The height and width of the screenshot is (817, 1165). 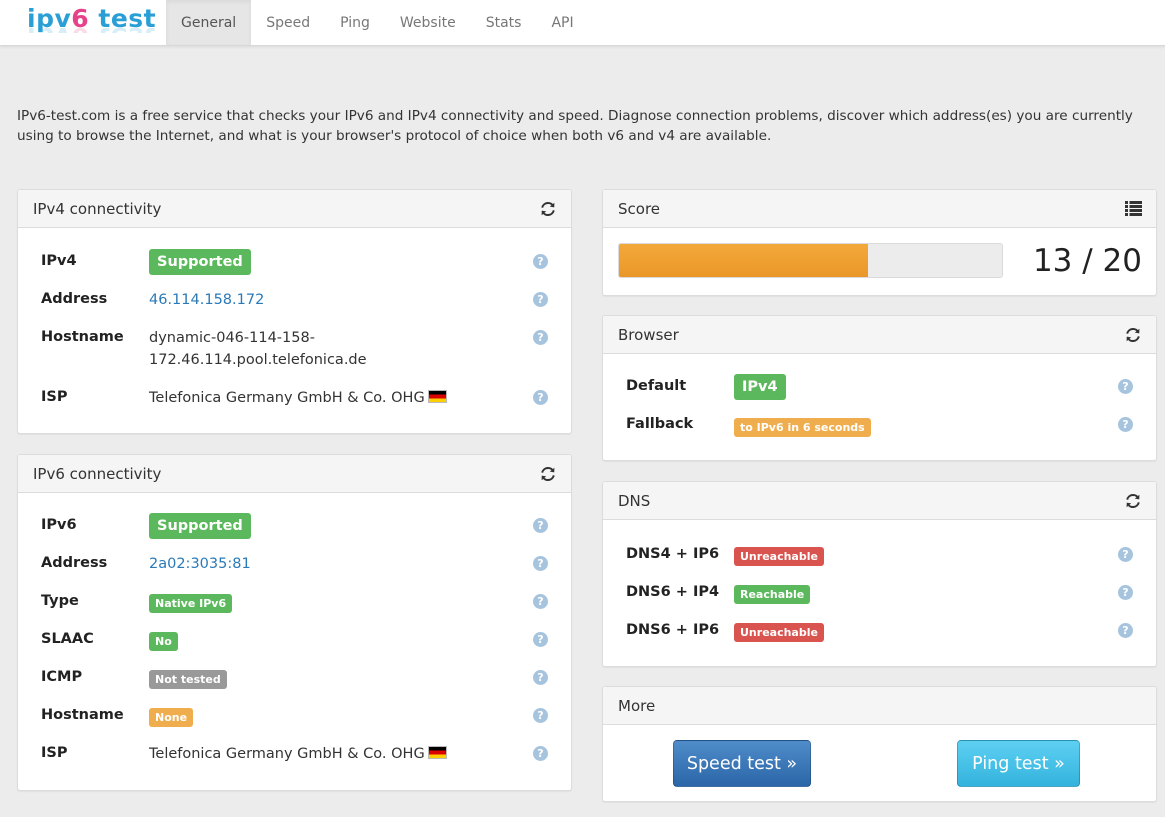 What do you see at coordinates (634, 500) in the screenshot?
I see `dns-panel-title: DNS` at bounding box center [634, 500].